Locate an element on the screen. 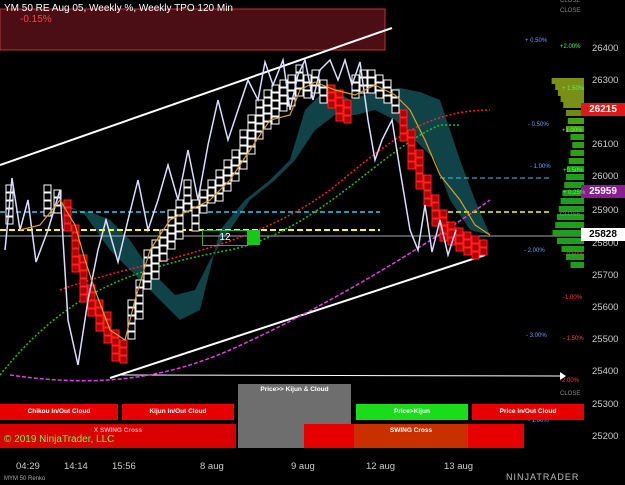  time-axis-label: 12 aug is located at coordinates (381, 466).